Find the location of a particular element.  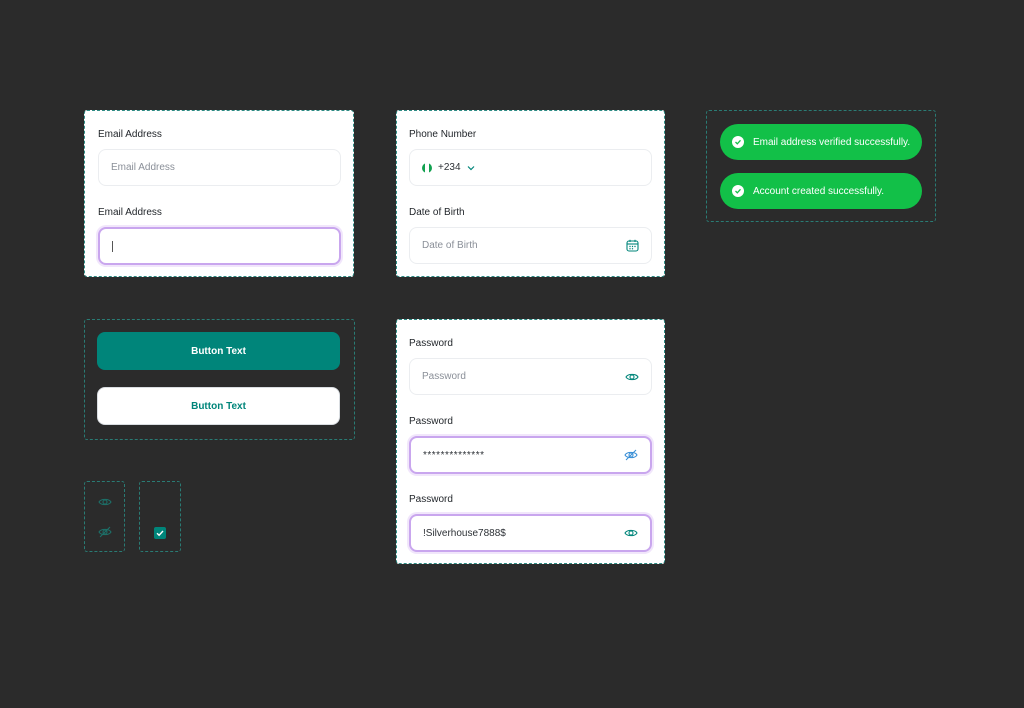

nigeria-flag-icon is located at coordinates (427, 167).